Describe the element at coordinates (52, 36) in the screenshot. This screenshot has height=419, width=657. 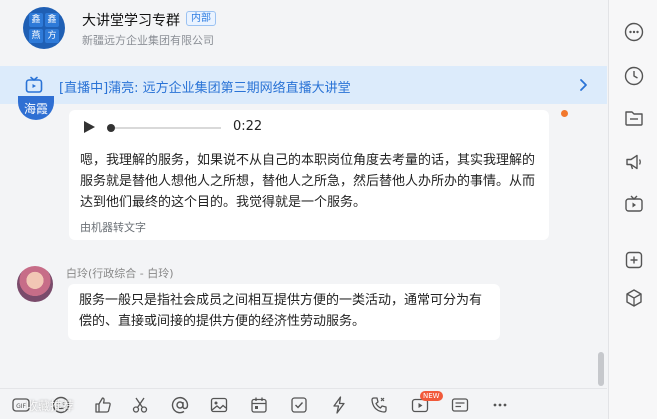
I see `avatar-char: 方` at that location.